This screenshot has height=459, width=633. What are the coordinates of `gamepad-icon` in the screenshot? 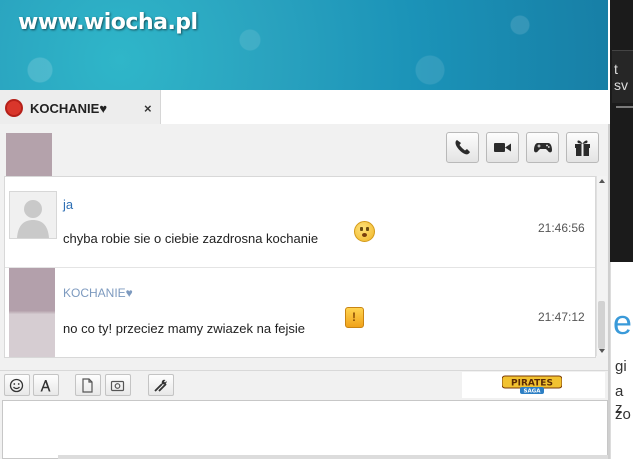 It's located at (543, 148).